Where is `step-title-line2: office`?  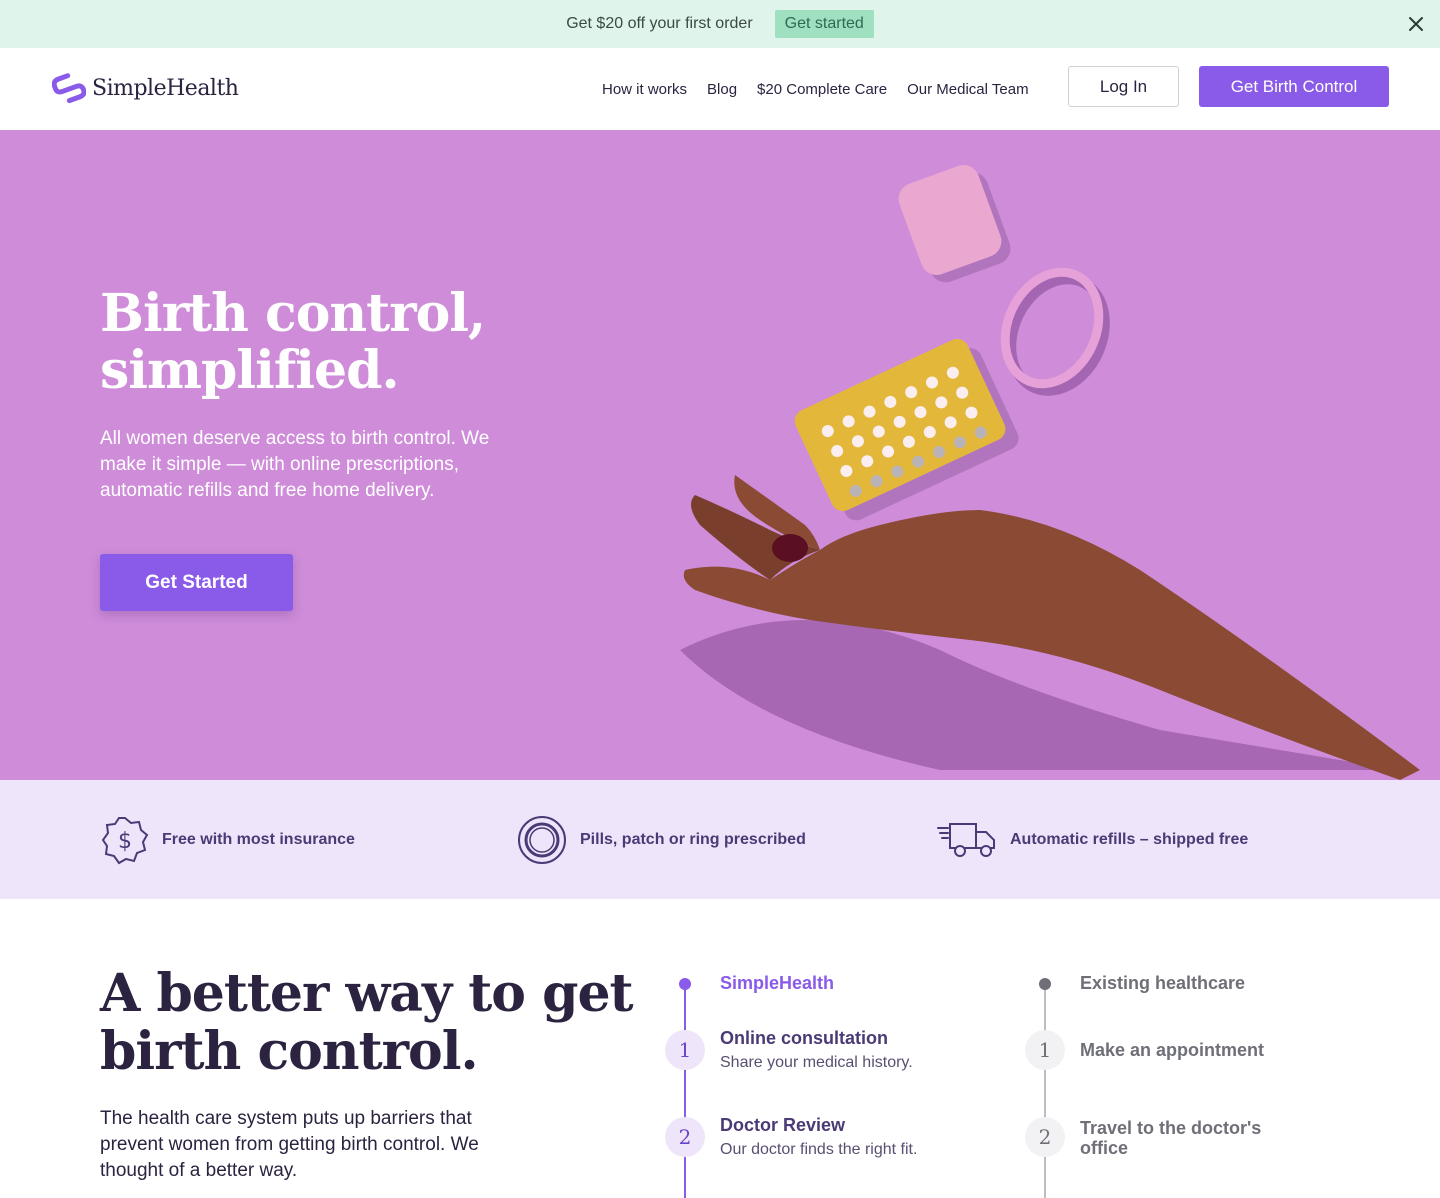
step-title-line2: office is located at coordinates (1104, 1148).